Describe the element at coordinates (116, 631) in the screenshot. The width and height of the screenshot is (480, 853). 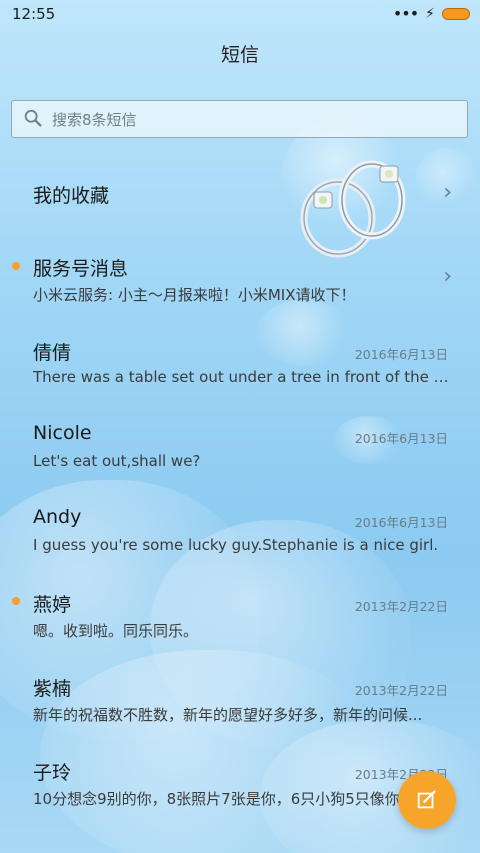
I see `conversation-preview: 嗯。收到啦。同乐同乐。` at that location.